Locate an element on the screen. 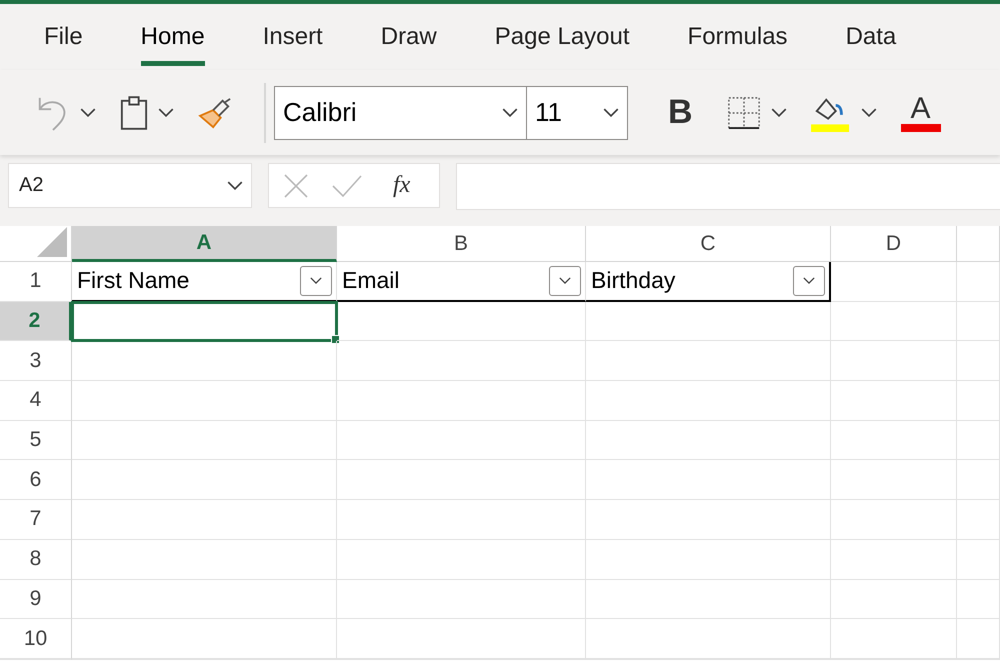 This screenshot has height=668, width=1000. bold-button: B is located at coordinates (680, 112).